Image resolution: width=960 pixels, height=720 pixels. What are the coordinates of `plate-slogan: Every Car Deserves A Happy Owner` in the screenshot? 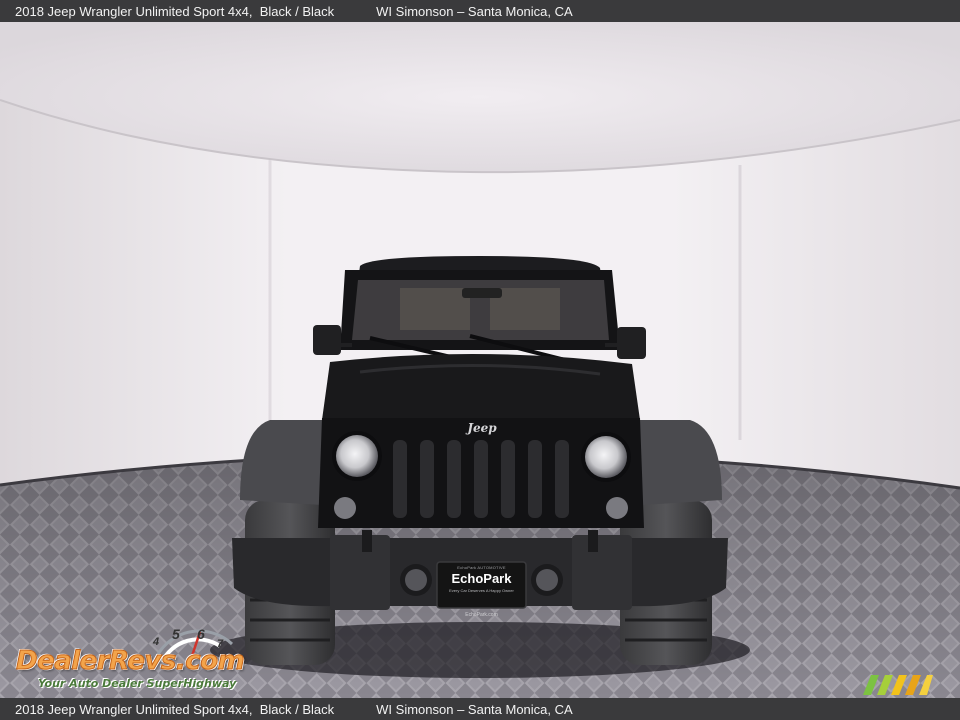 It's located at (481, 590).